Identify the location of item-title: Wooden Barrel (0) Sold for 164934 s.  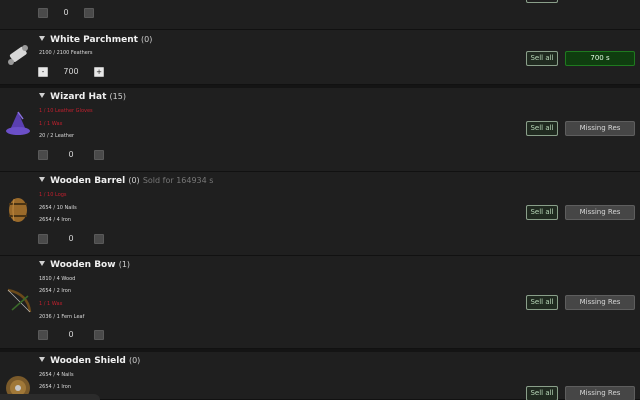
(126, 181).